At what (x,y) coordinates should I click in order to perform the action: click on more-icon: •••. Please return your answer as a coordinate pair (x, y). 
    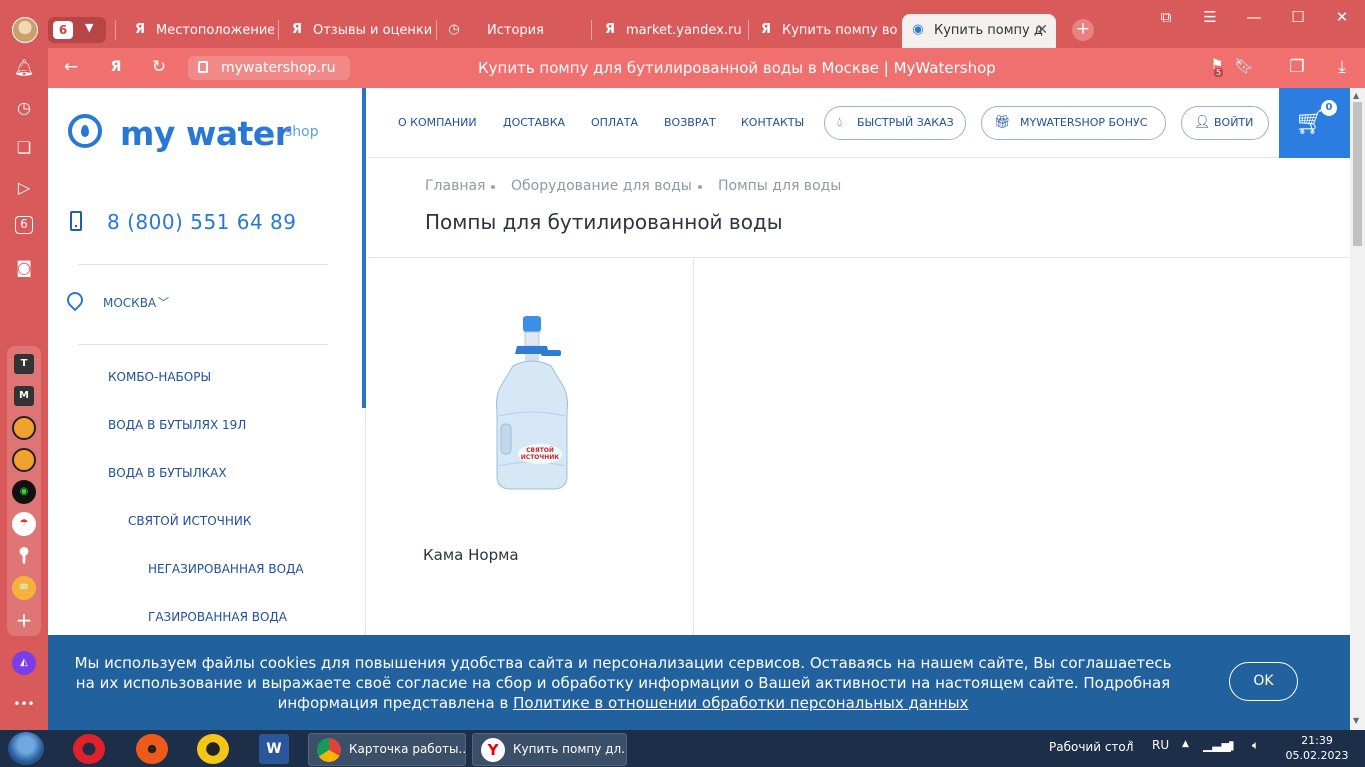
    Looking at the image, I should click on (24, 704).